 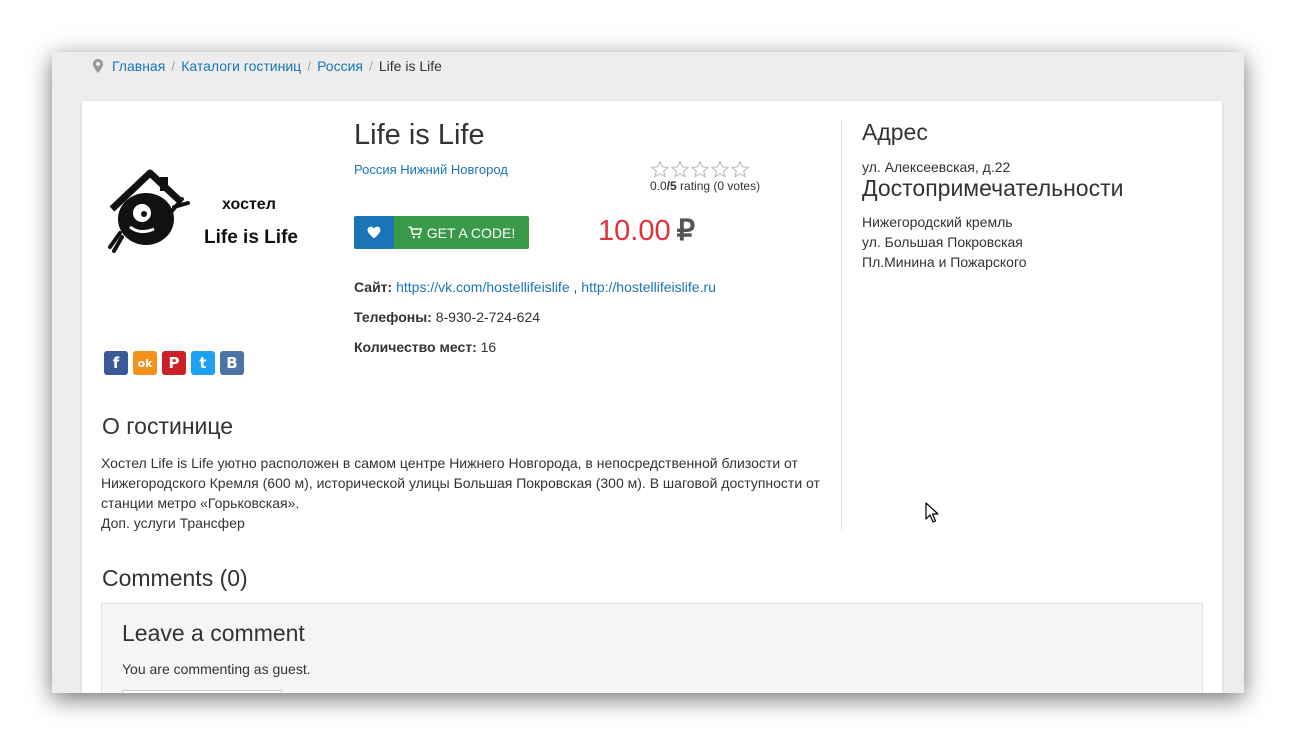 I want to click on odnoklassniki-icon: ok, so click(x=145, y=363).